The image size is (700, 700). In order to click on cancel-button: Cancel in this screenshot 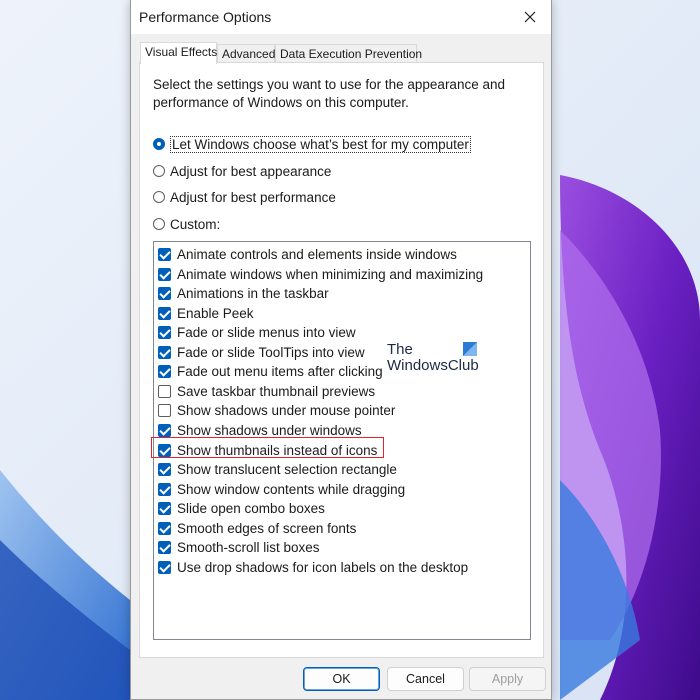, I will do `click(425, 679)`.